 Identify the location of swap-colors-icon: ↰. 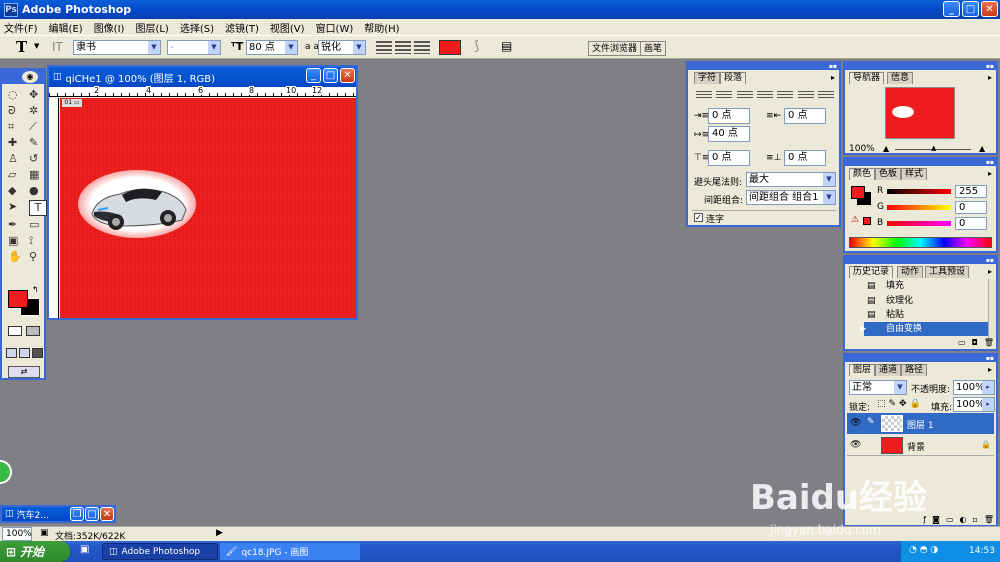
(35, 289).